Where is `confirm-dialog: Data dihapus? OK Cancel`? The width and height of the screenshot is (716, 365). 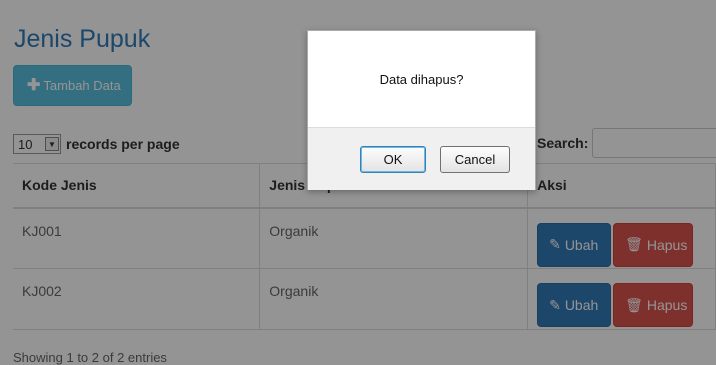
confirm-dialog: Data dihapus? OK Cancel is located at coordinates (421, 110).